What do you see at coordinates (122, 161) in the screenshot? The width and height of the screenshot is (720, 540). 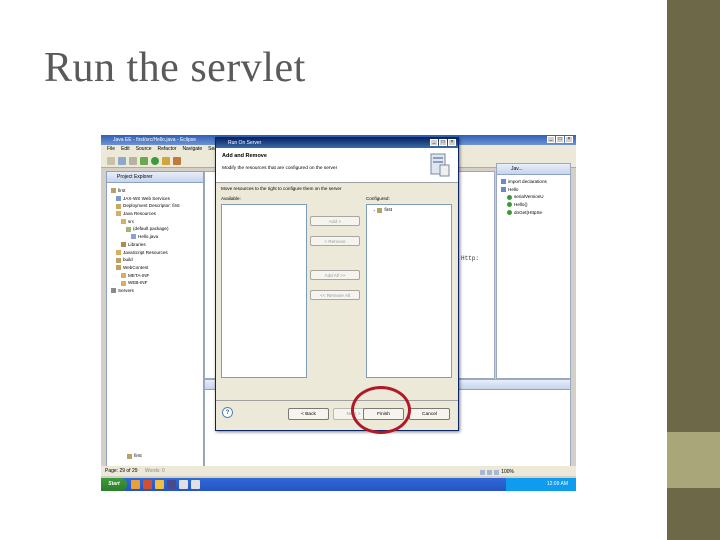 I see `save-icon` at bounding box center [122, 161].